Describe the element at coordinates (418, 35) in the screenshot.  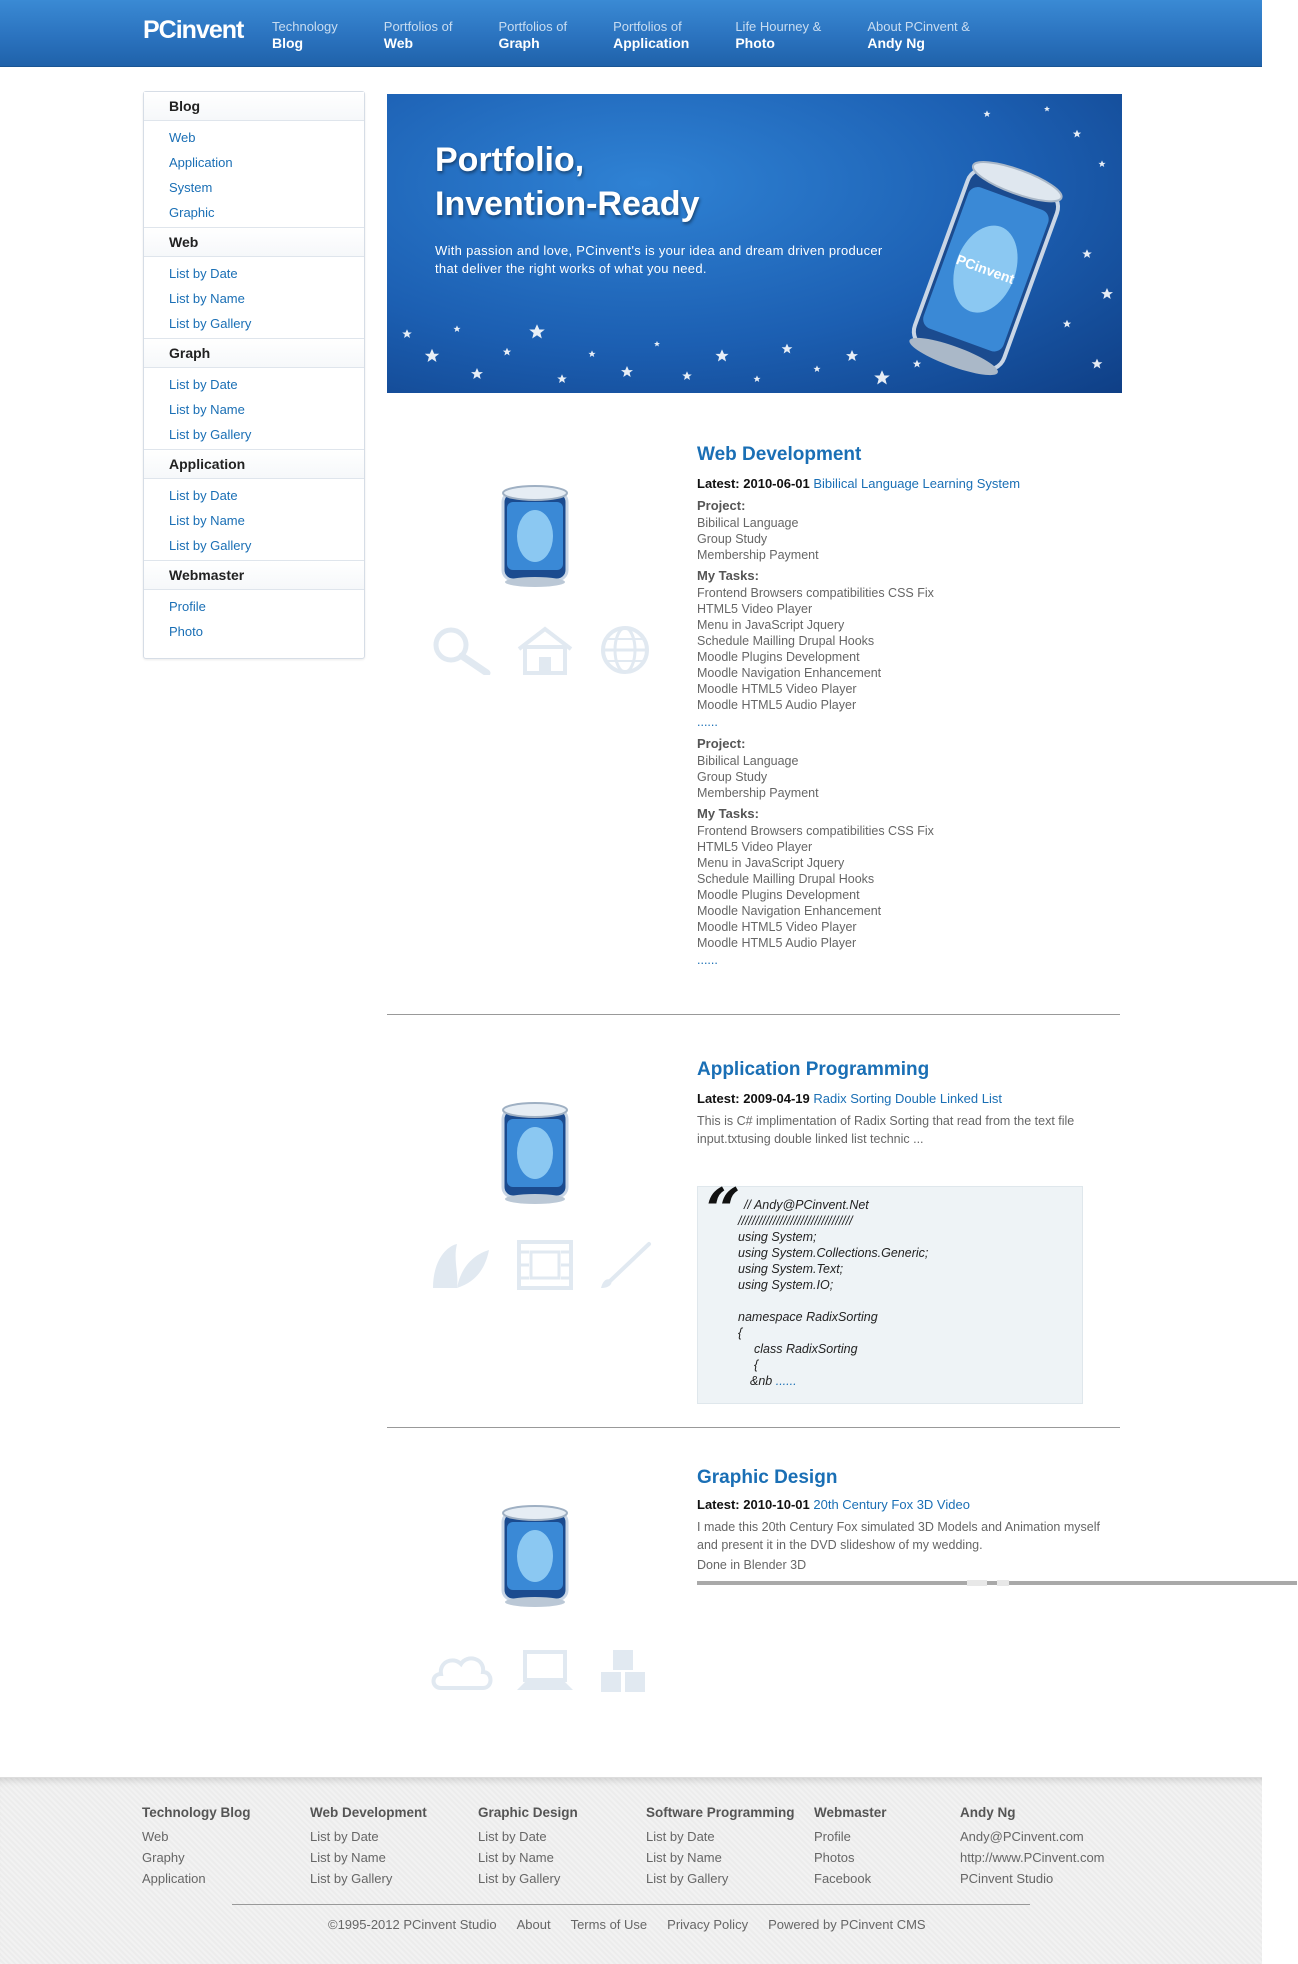
I see `nav-item-web: Portfolios of Web` at that location.